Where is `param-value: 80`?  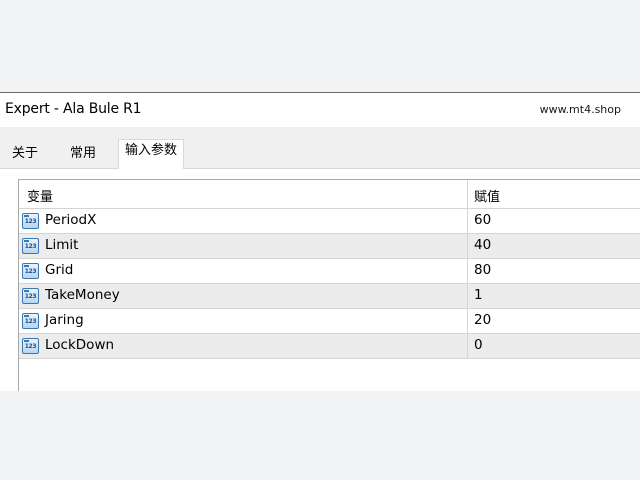 param-value: 80 is located at coordinates (482, 270).